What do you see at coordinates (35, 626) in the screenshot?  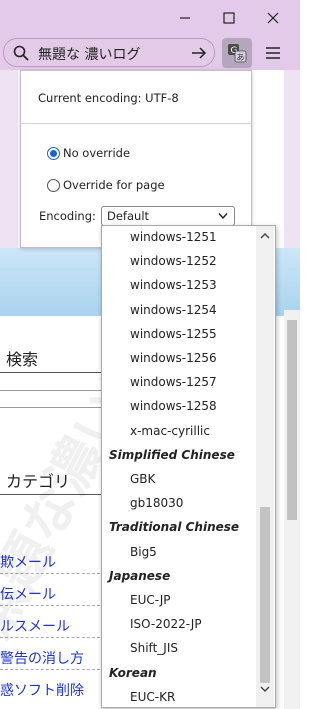 I see `category-link: ルスメール` at bounding box center [35, 626].